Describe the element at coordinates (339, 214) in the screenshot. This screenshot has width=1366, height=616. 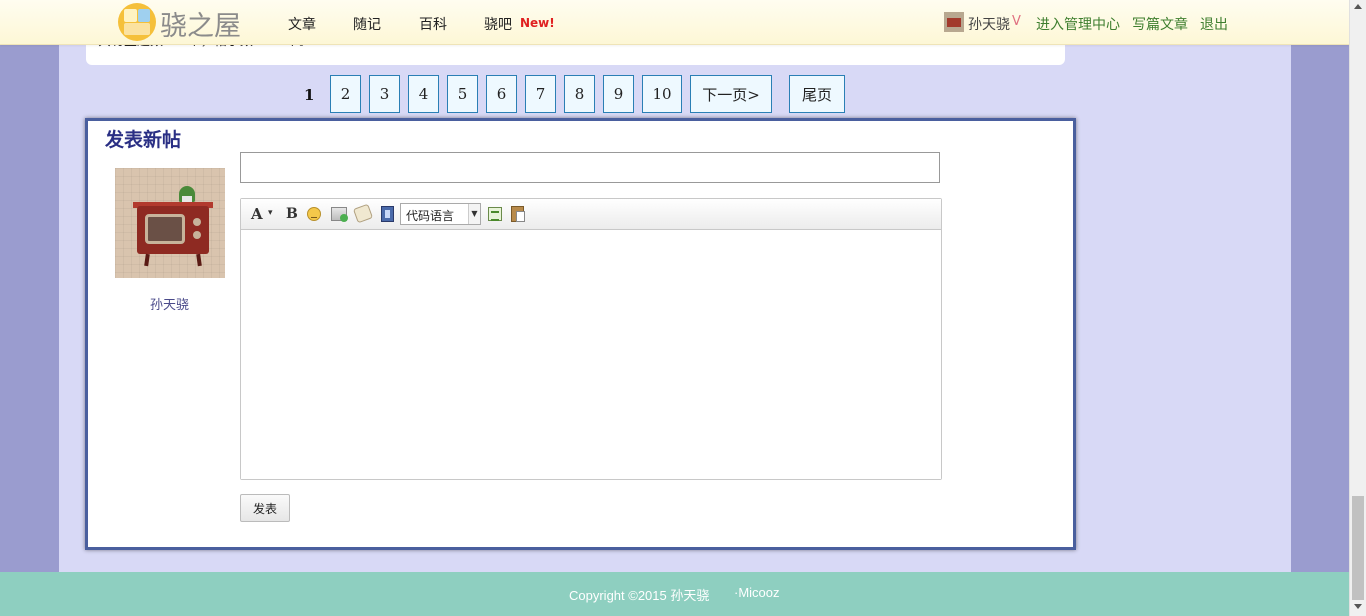
I see `image-icon` at that location.